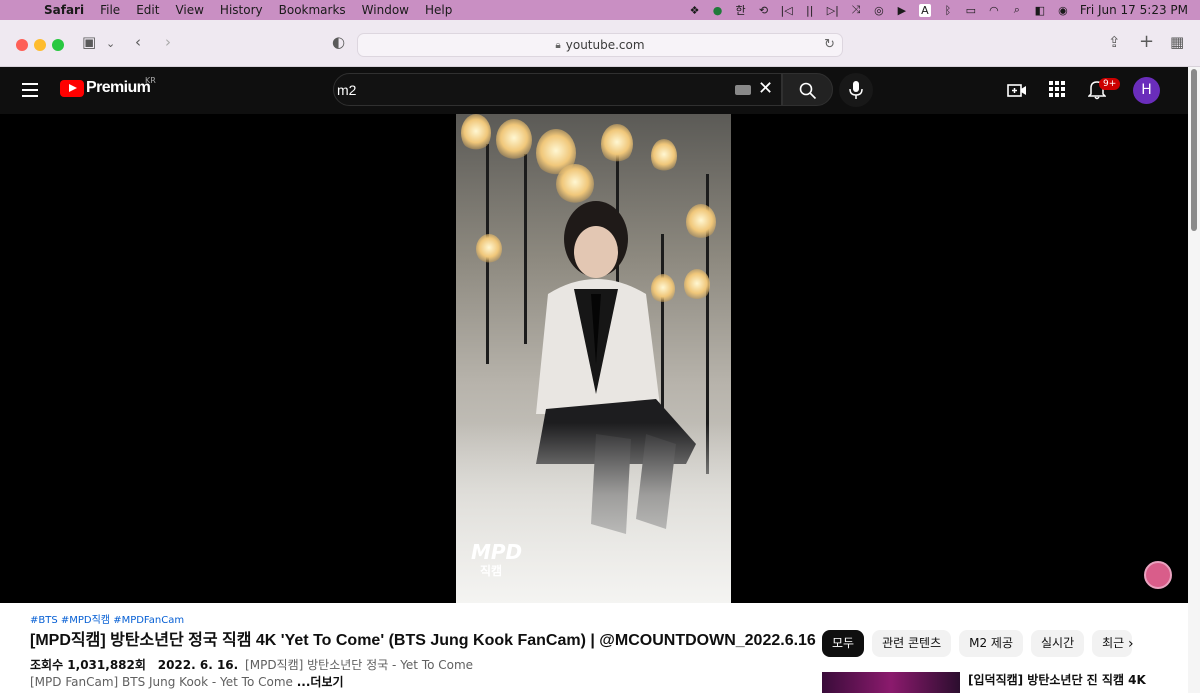 The width and height of the screenshot is (1200, 693). I want to click on scrollbar-thumb, so click(1194, 150).